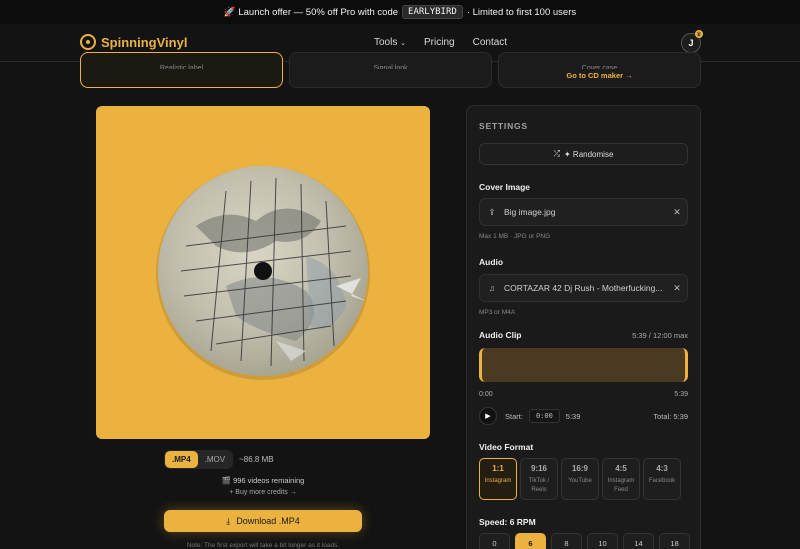  I want to click on format-ratio: 16:9, so click(579, 468).